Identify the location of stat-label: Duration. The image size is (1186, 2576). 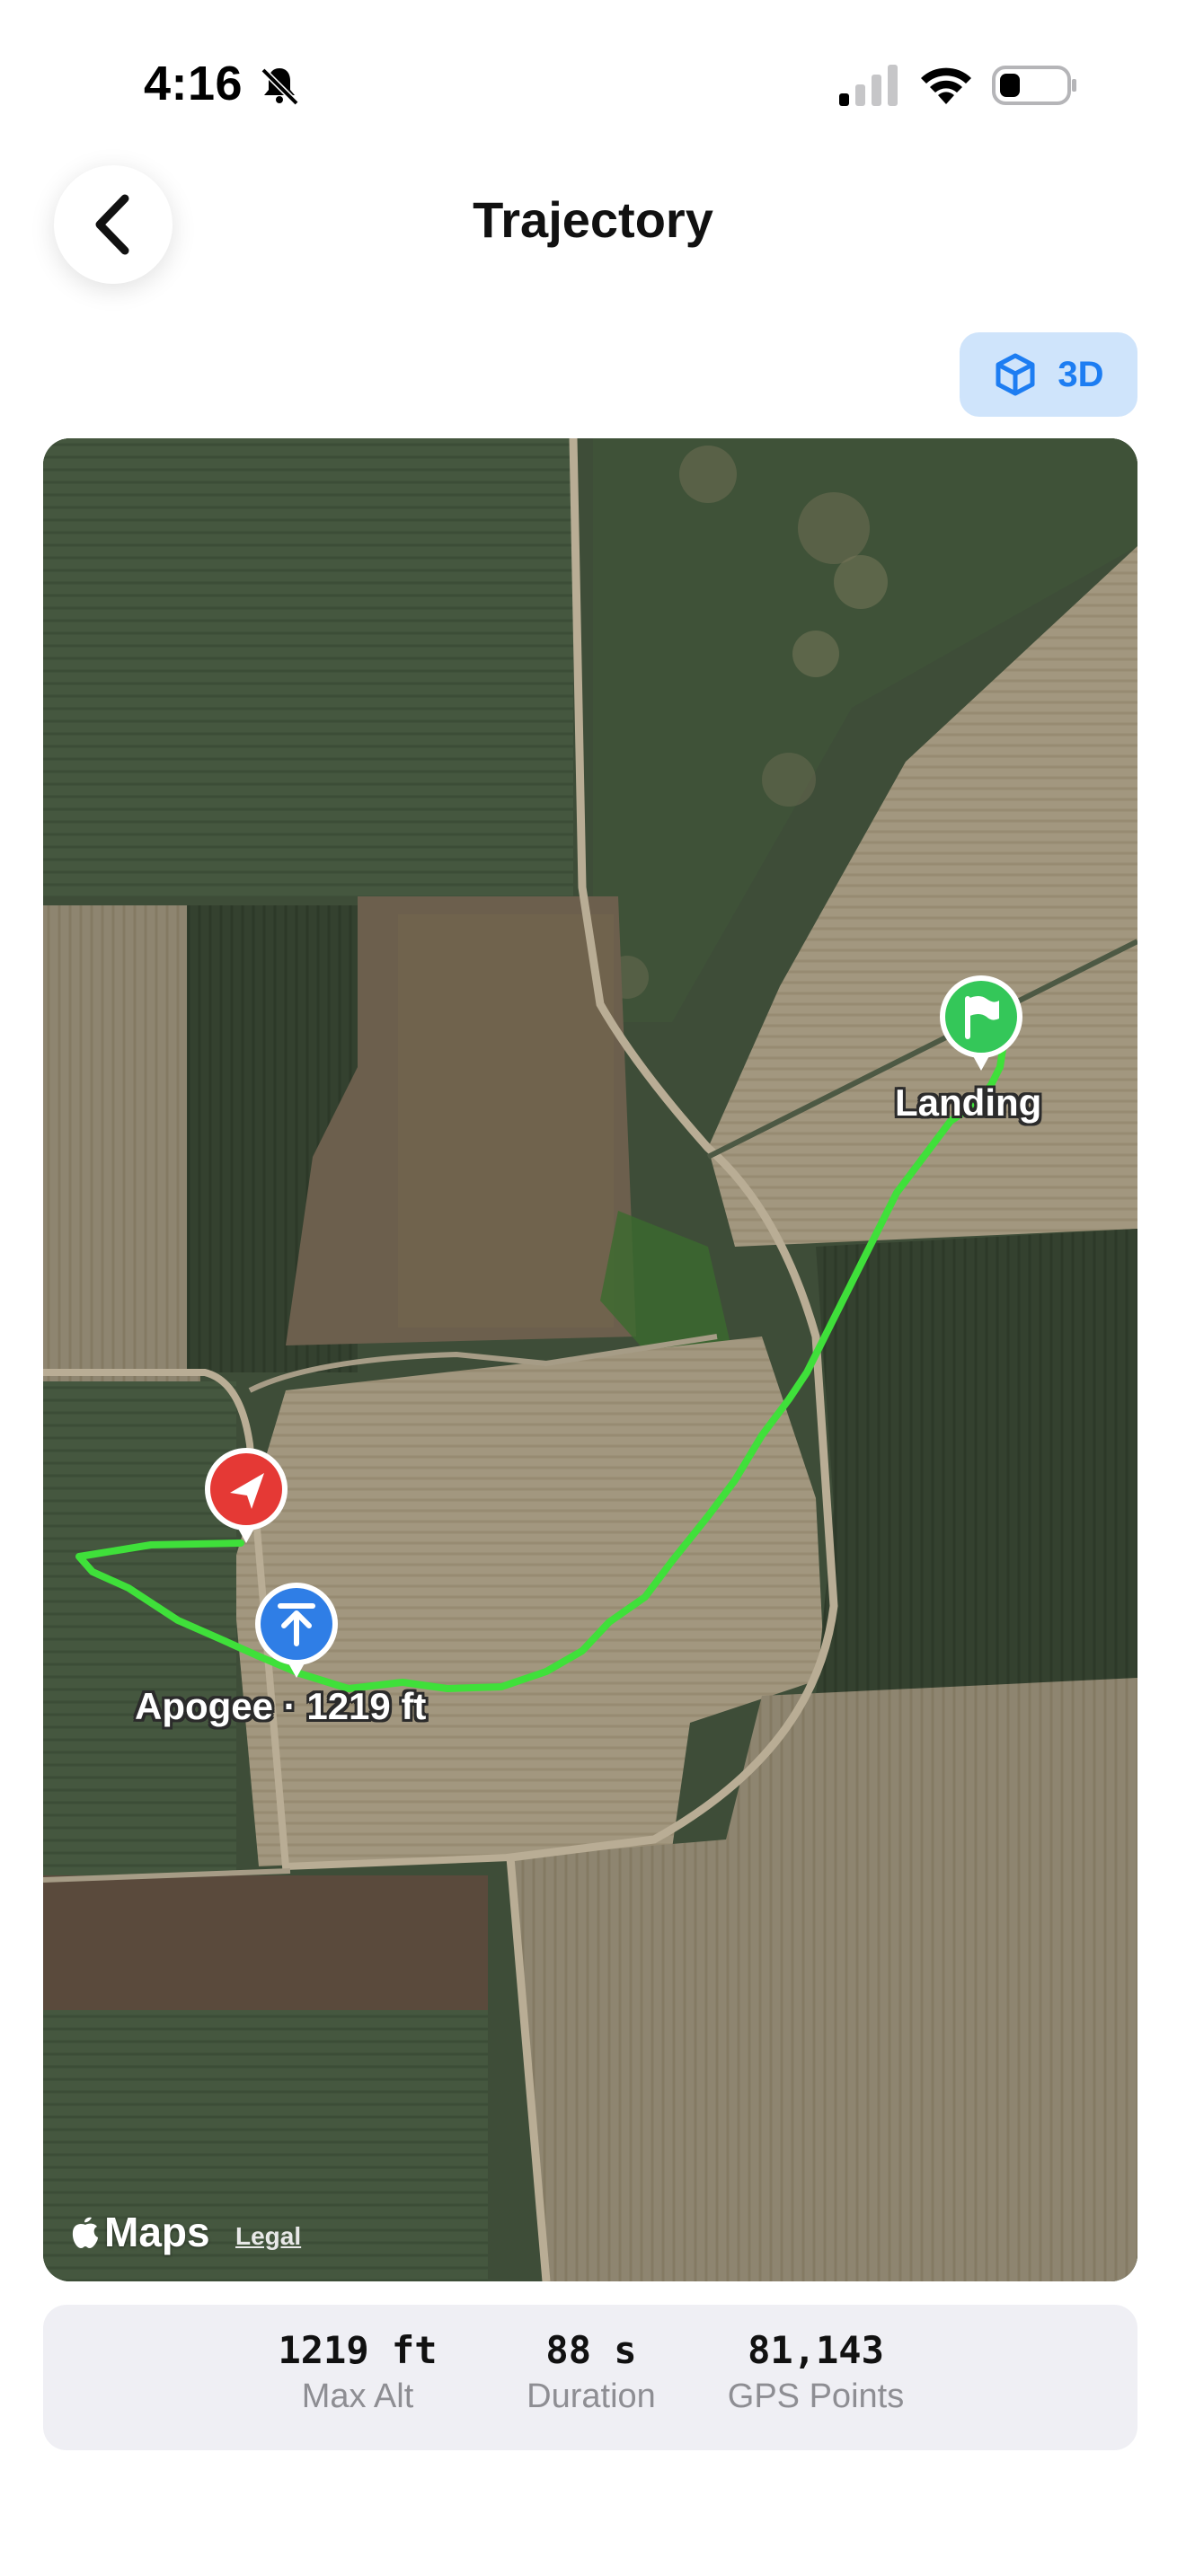
(591, 2396).